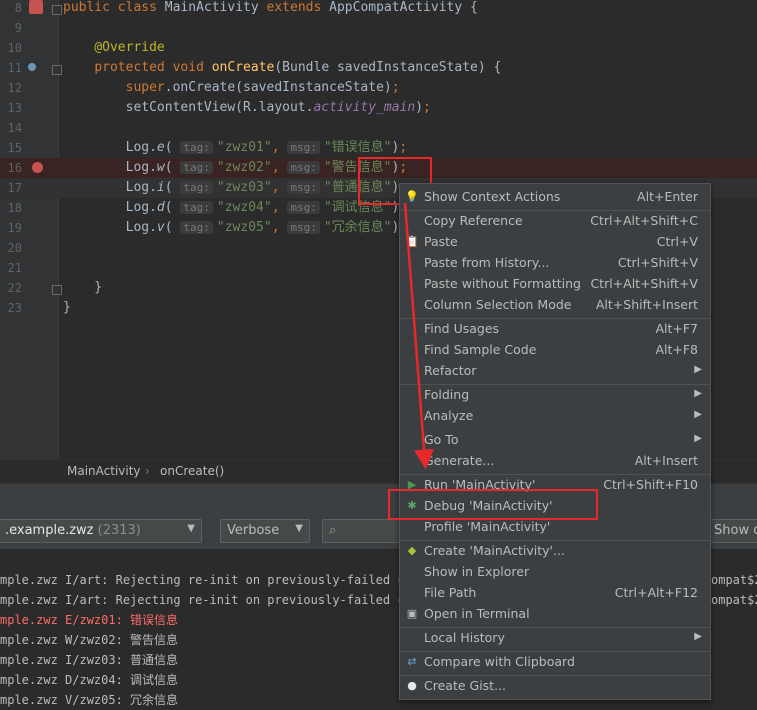 The image size is (757, 710). What do you see at coordinates (412, 196) in the screenshot?
I see `lightbulb-icon: 💡` at bounding box center [412, 196].